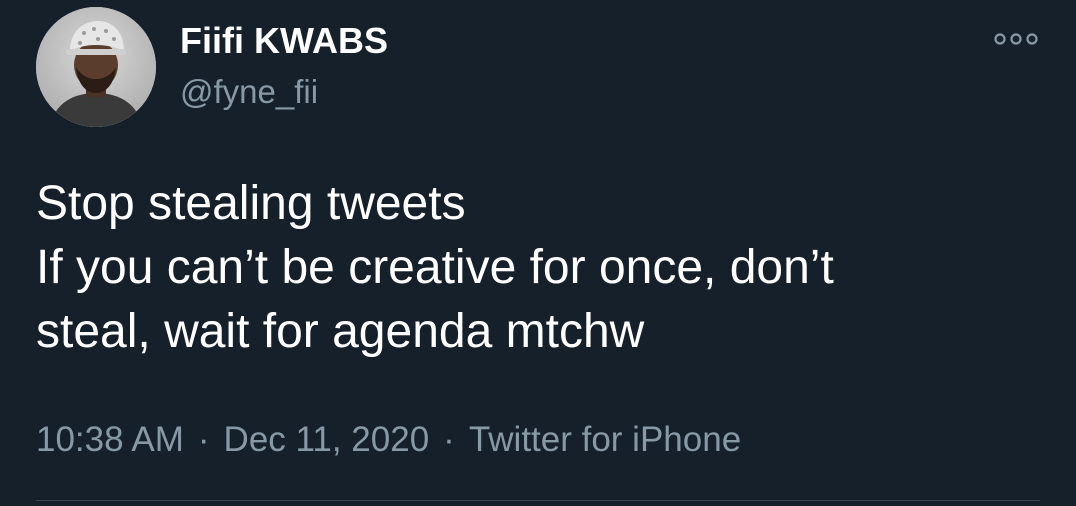 Image resolution: width=1076 pixels, height=506 pixels. Describe the element at coordinates (284, 41) in the screenshot. I see `display-name: Fiifi KWABS` at that location.